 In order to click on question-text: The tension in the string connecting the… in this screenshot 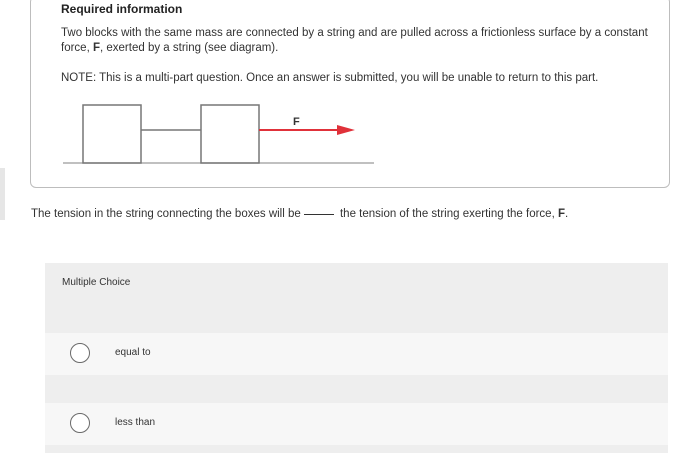, I will do `click(300, 214)`.